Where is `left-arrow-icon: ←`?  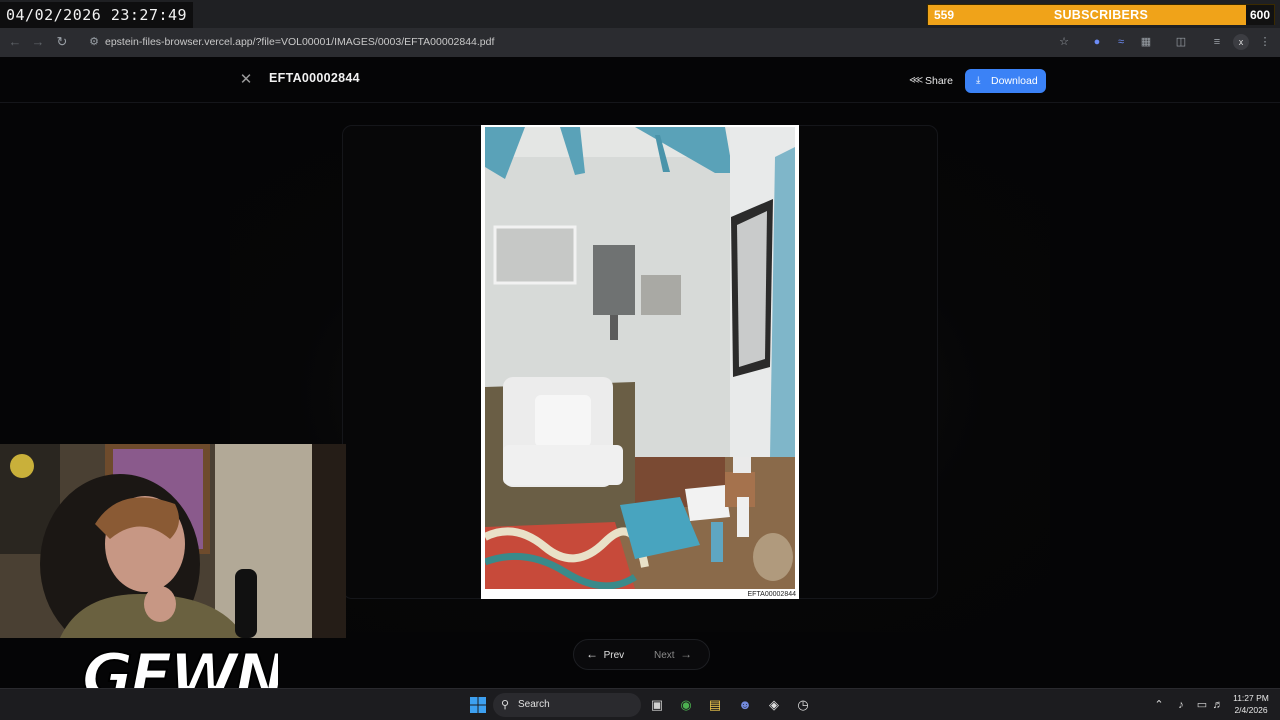
left-arrow-icon: ← is located at coordinates (592, 654).